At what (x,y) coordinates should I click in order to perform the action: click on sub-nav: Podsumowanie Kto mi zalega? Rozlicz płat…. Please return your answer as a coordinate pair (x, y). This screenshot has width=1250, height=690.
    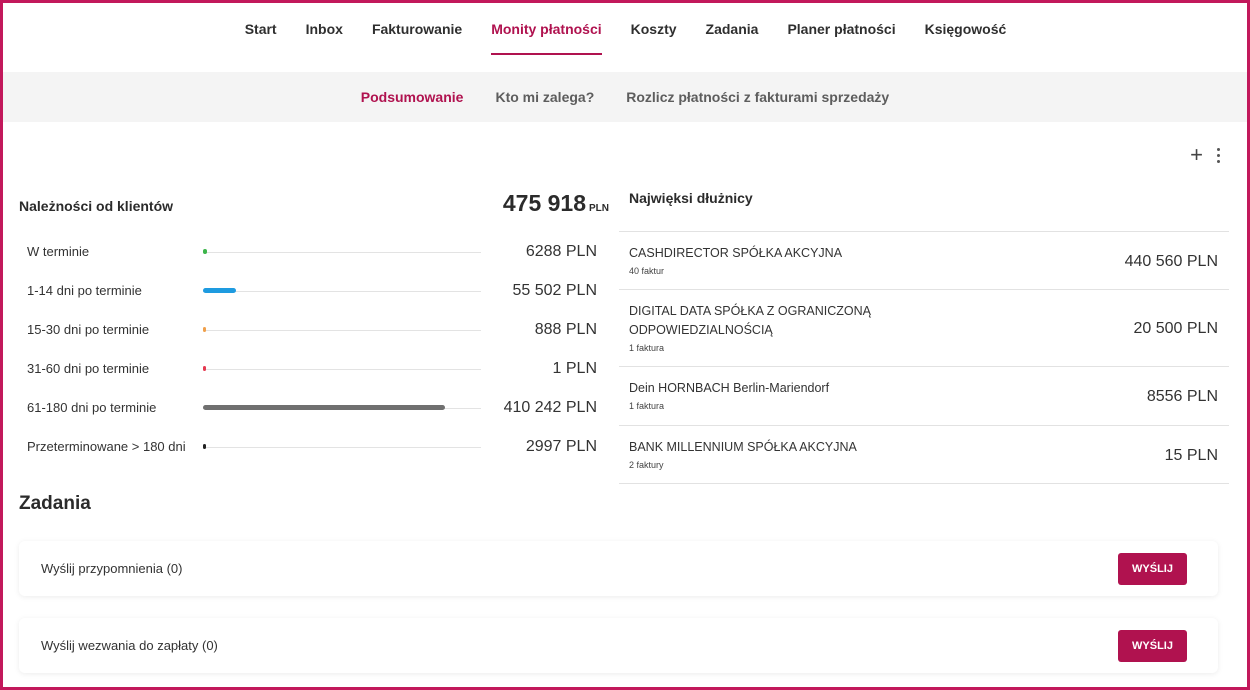
    Looking at the image, I should click on (625, 97).